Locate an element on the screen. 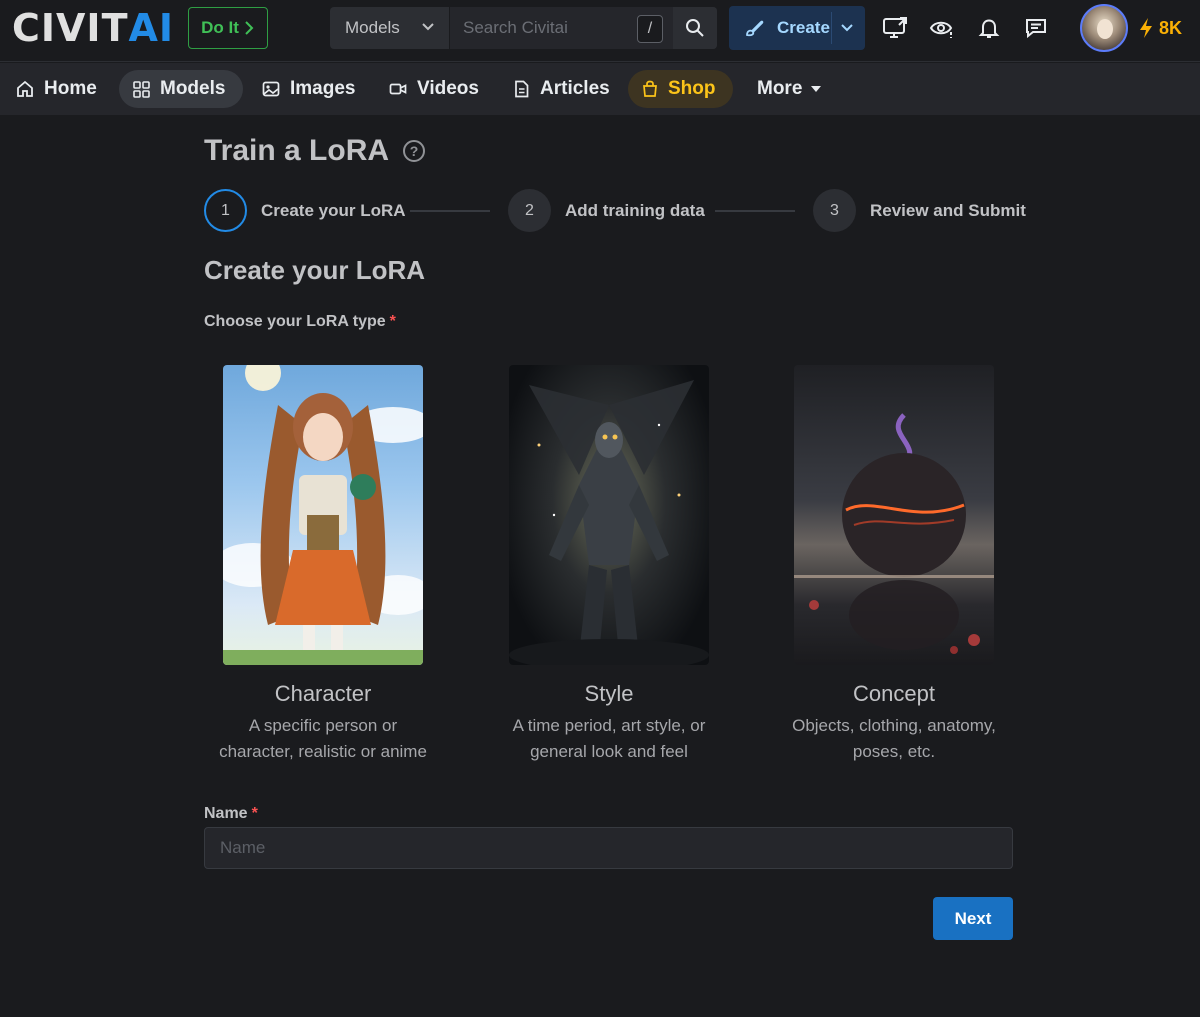  search-input: Search Civitai / is located at coordinates (561, 28).